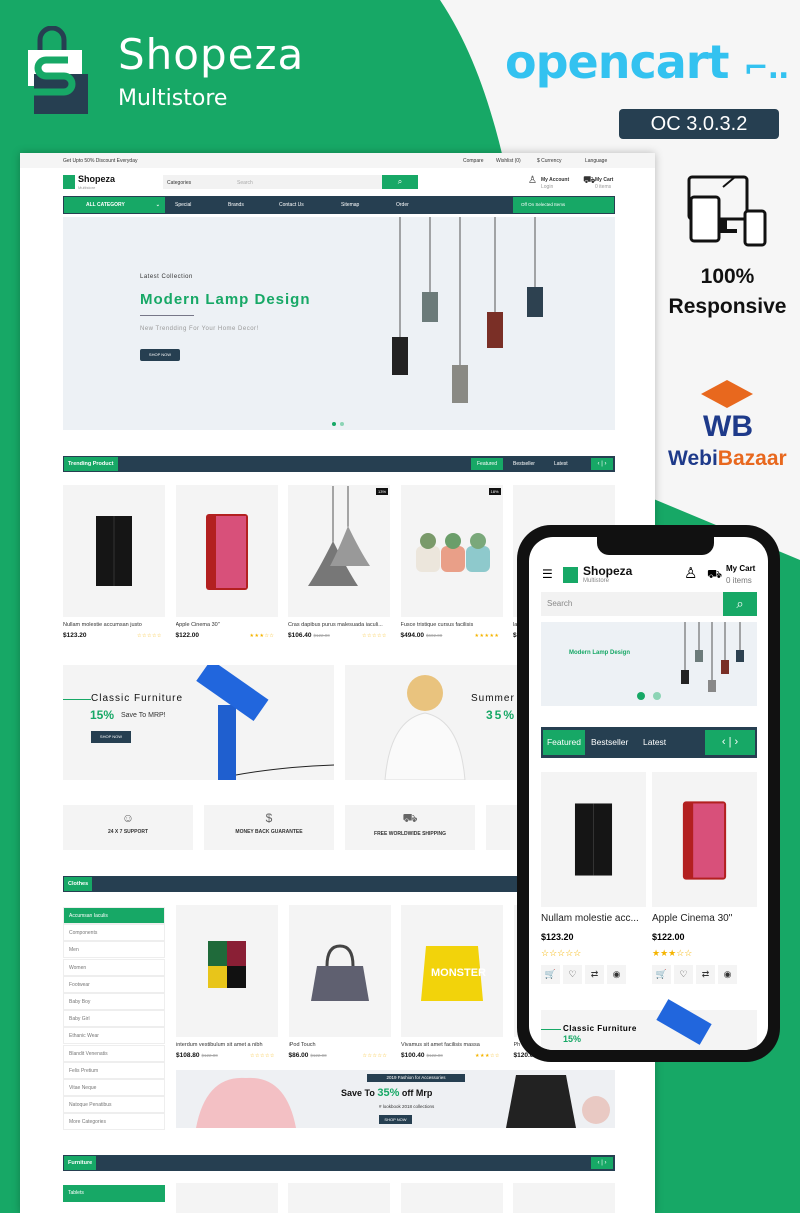  I want to click on search-button: ⌕, so click(400, 182).